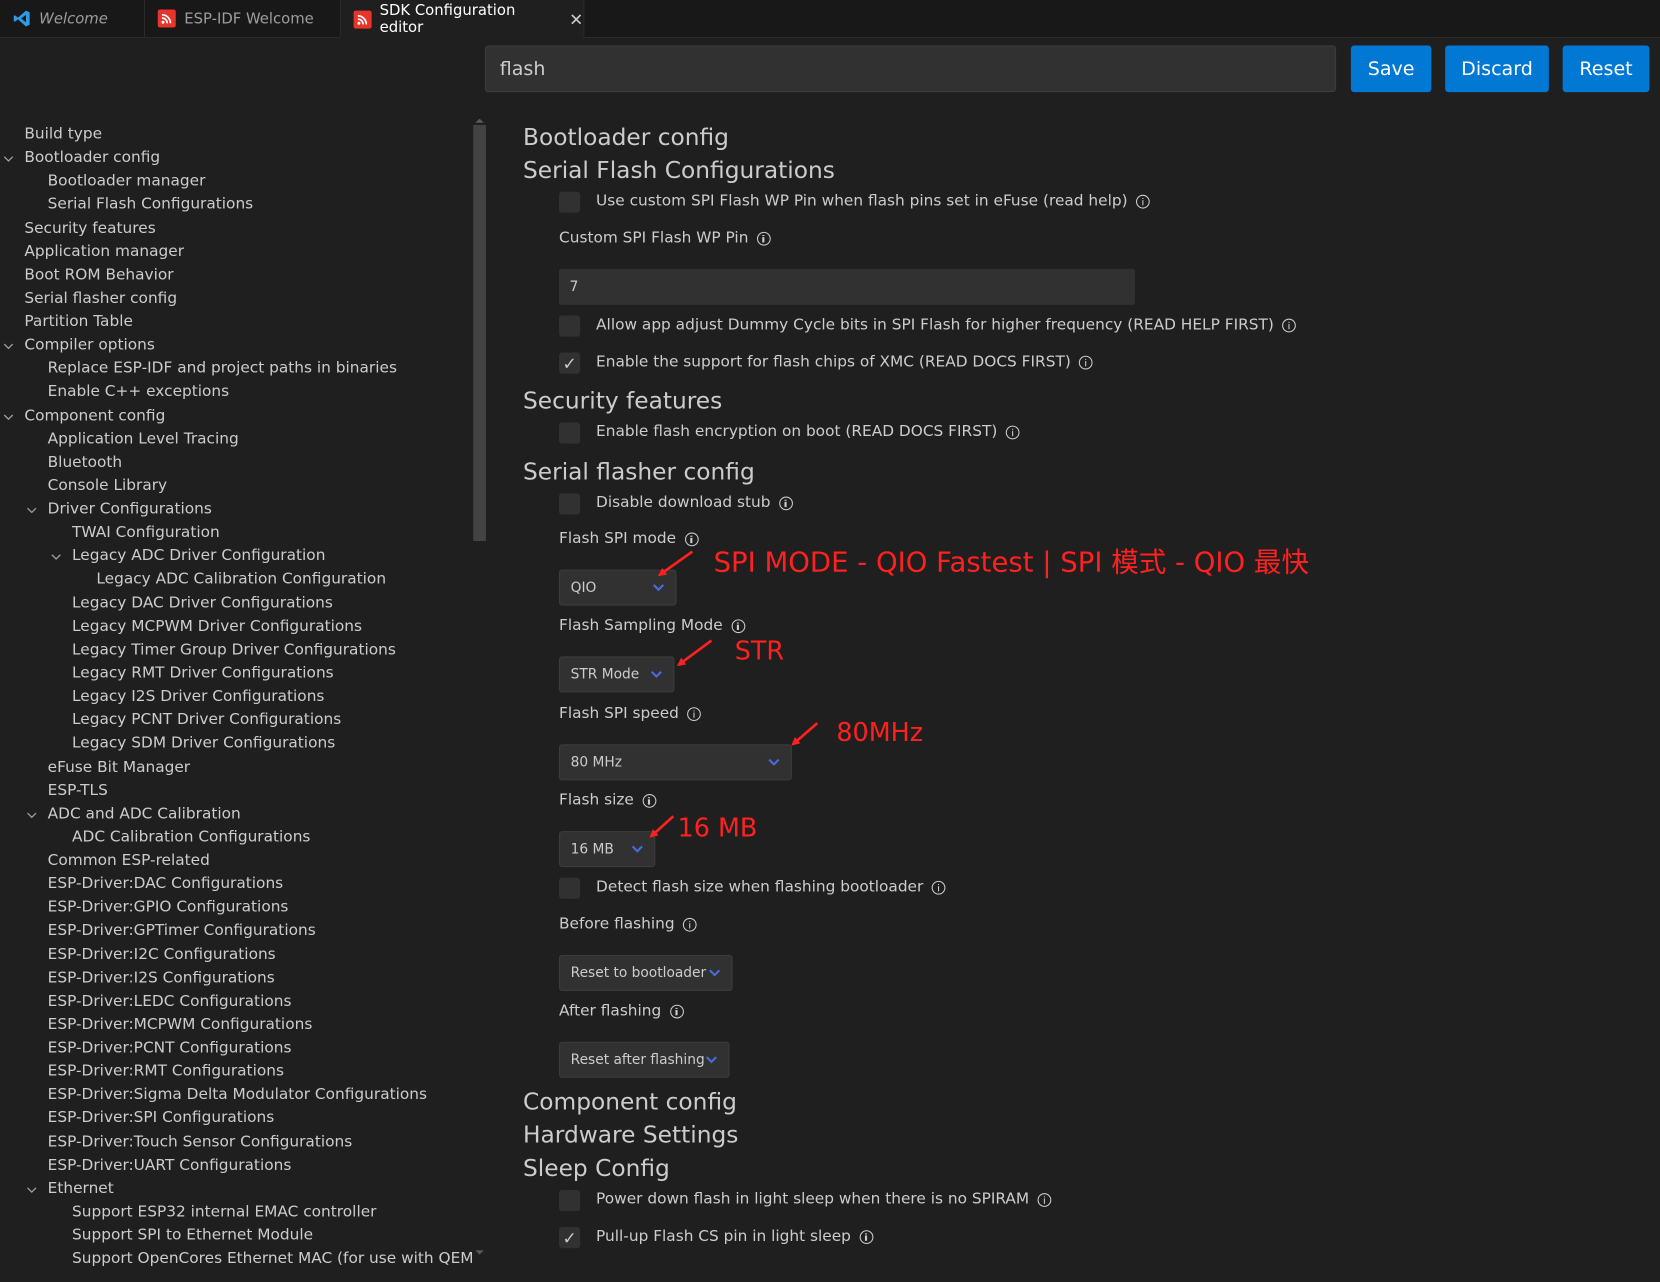  I want to click on annotation-arrows, so click(734, 694).